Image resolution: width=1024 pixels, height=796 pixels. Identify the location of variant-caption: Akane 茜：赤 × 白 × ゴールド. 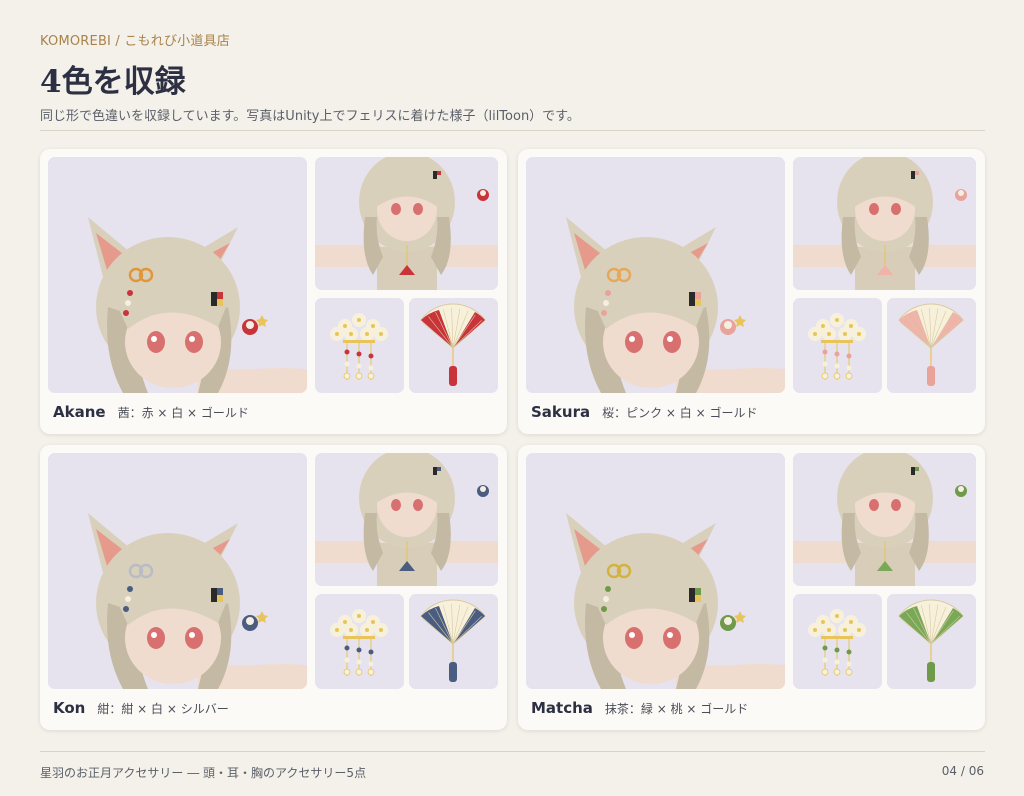
(151, 412).